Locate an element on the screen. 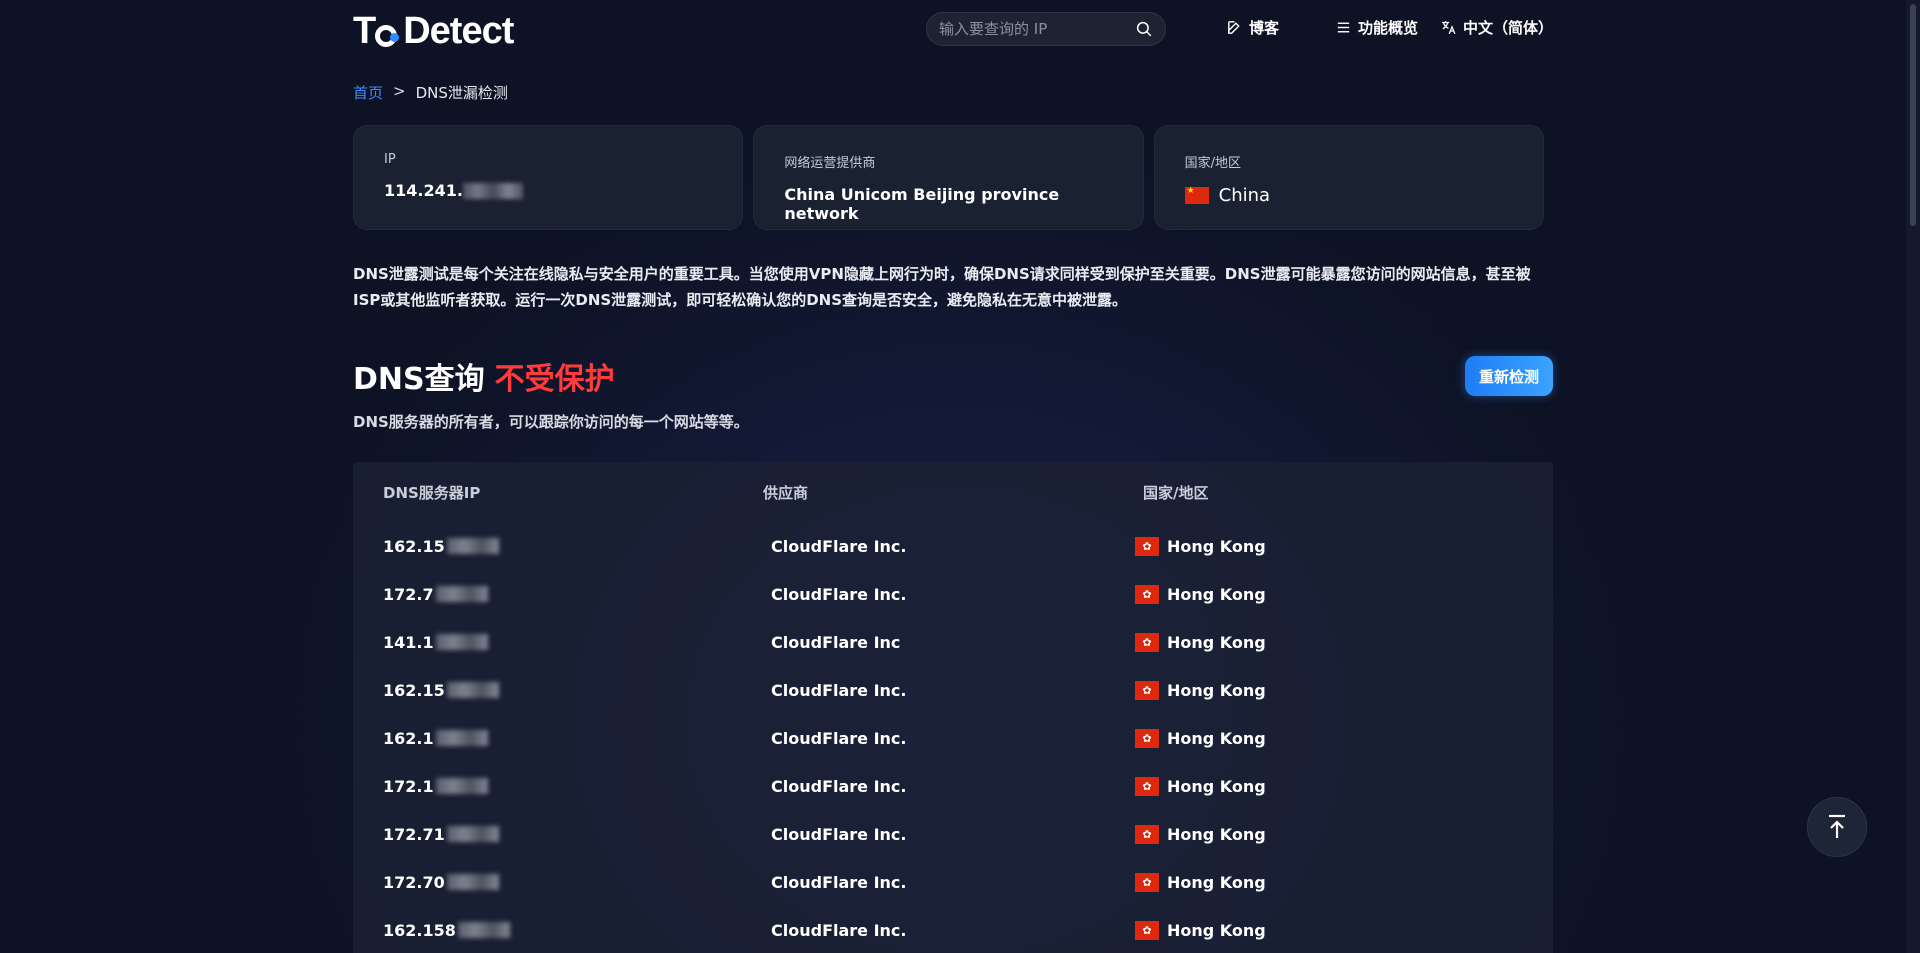 Image resolution: width=1920 pixels, height=953 pixels. dns-ip-cell: 162.158 is located at coordinates (573, 930).